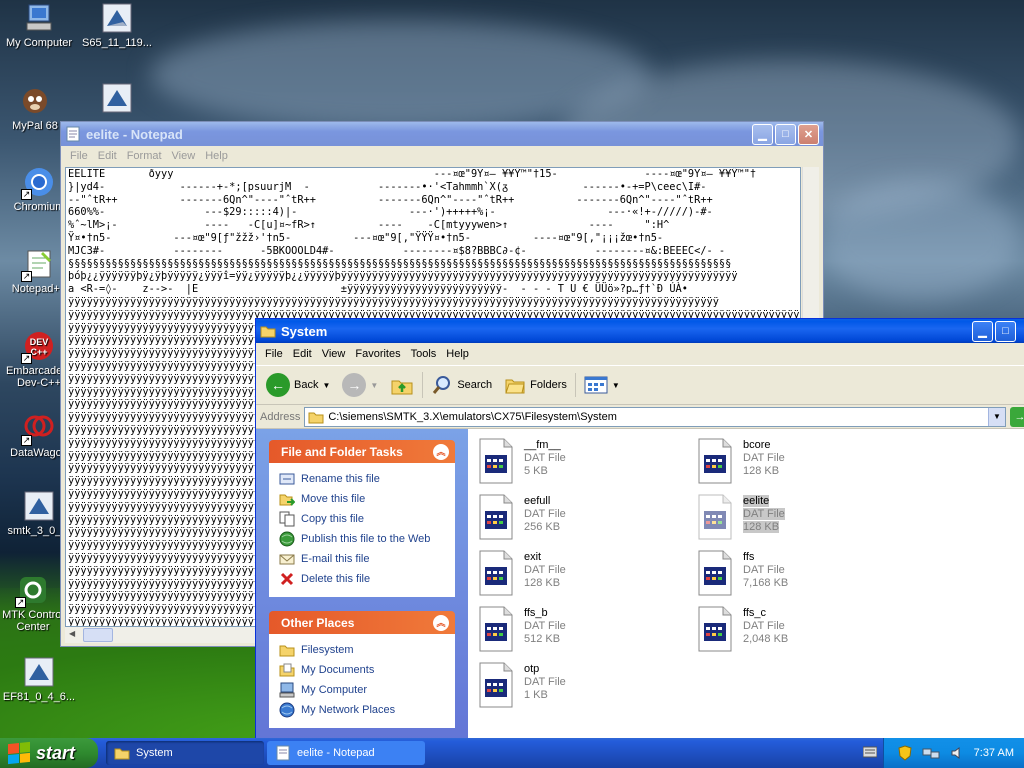 Image resolution: width=1024 pixels, height=768 pixels. What do you see at coordinates (548, 385) in the screenshot?
I see `folders-label: Folders` at bounding box center [548, 385].